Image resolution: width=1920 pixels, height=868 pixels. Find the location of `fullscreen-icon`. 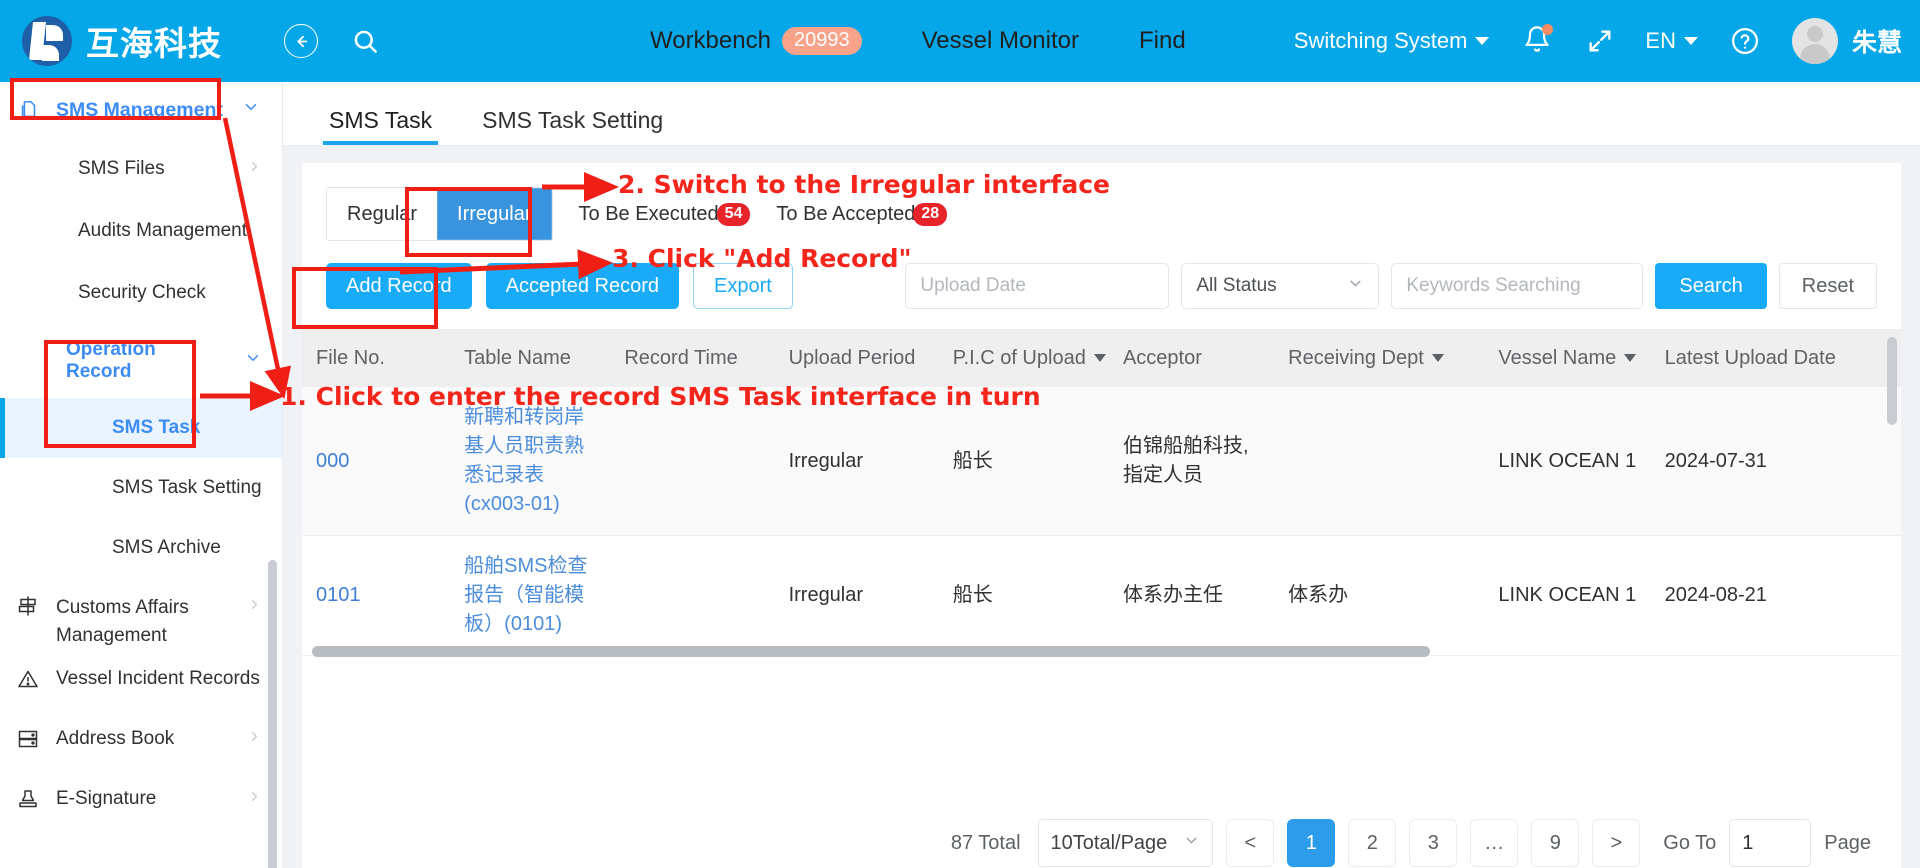

fullscreen-icon is located at coordinates (1600, 41).